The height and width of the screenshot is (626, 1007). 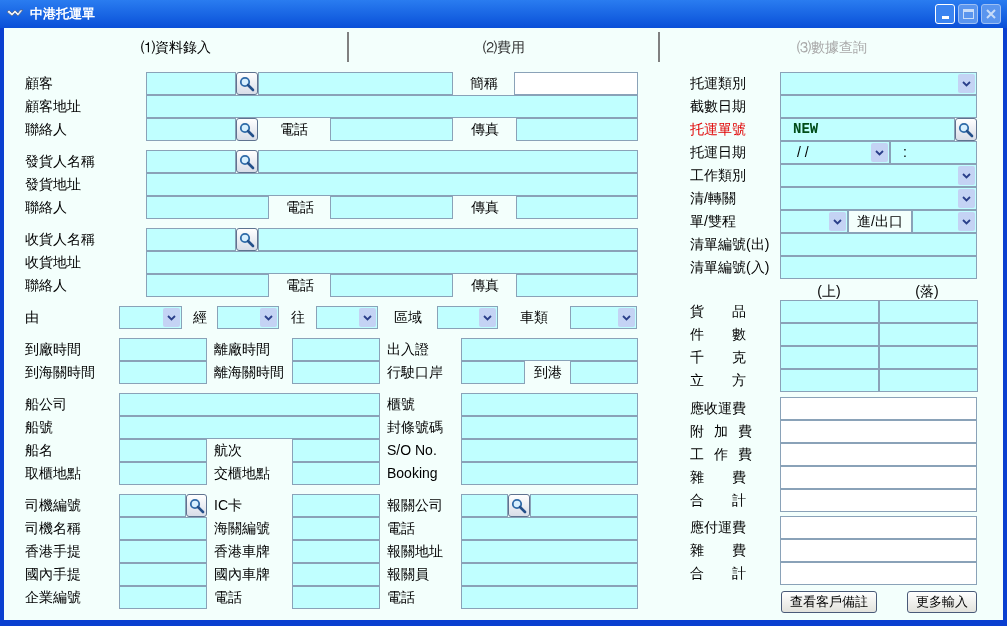 What do you see at coordinates (991, 14) in the screenshot?
I see `close-button` at bounding box center [991, 14].